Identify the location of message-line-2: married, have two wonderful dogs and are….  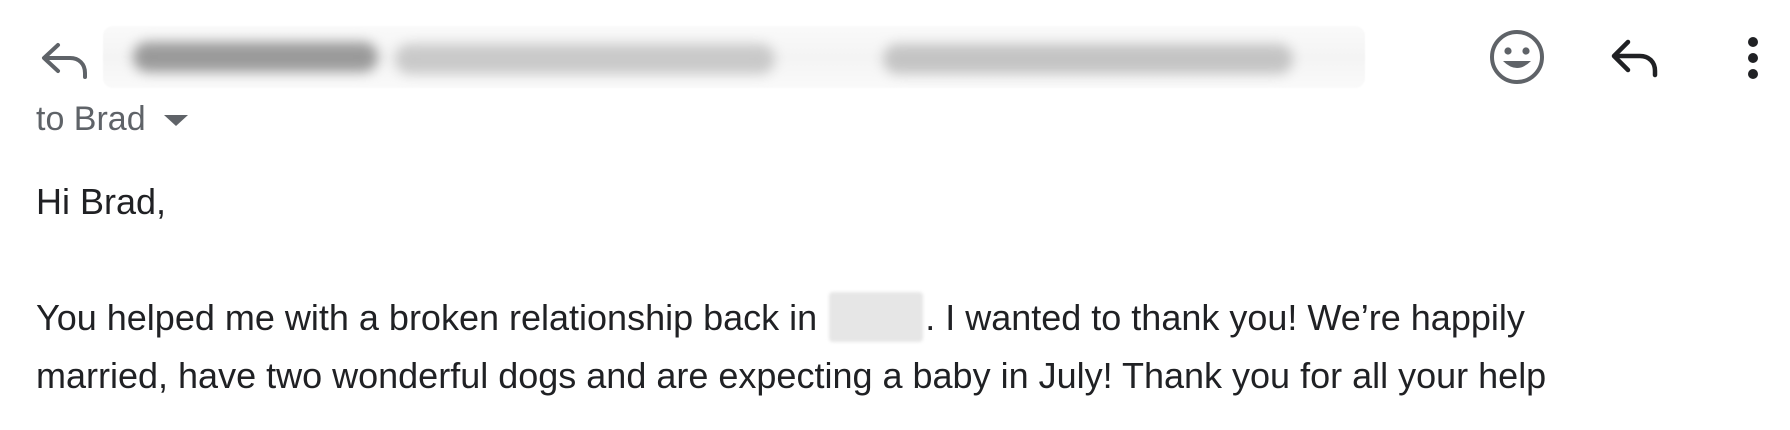
(791, 375).